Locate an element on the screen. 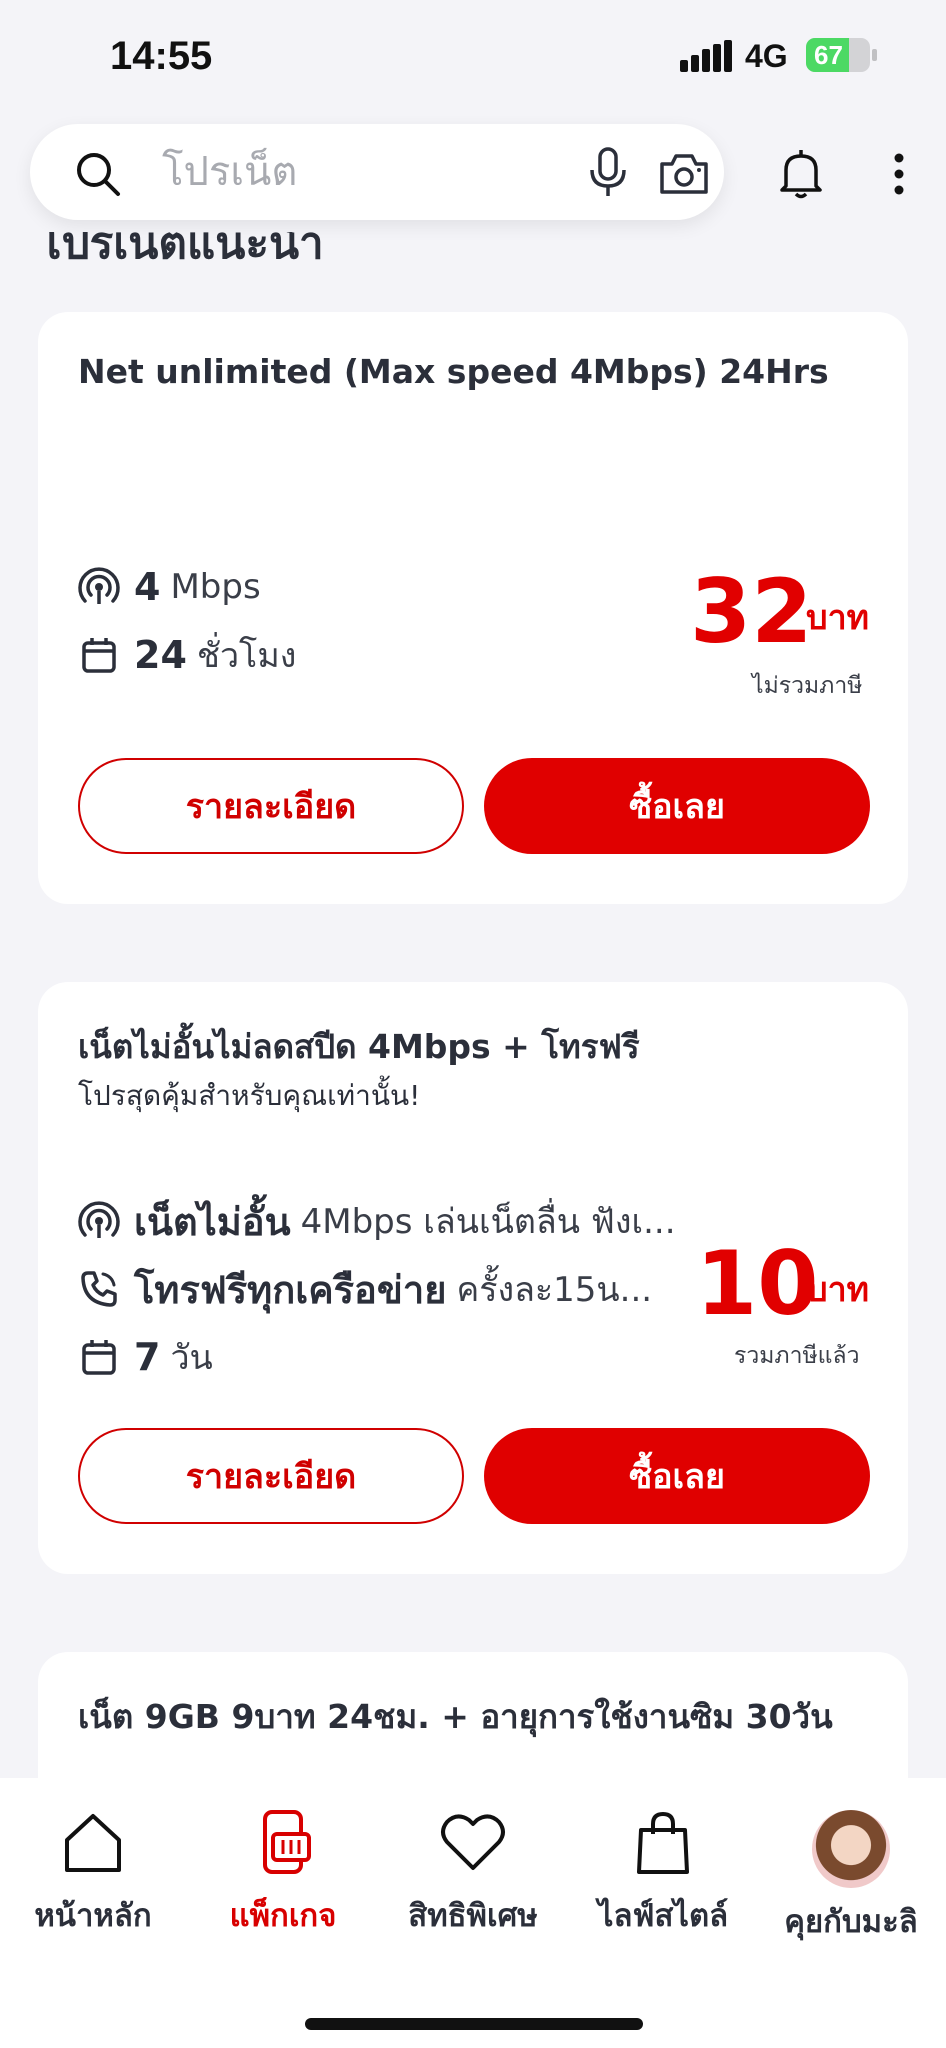  search-input is located at coordinates (362, 172).